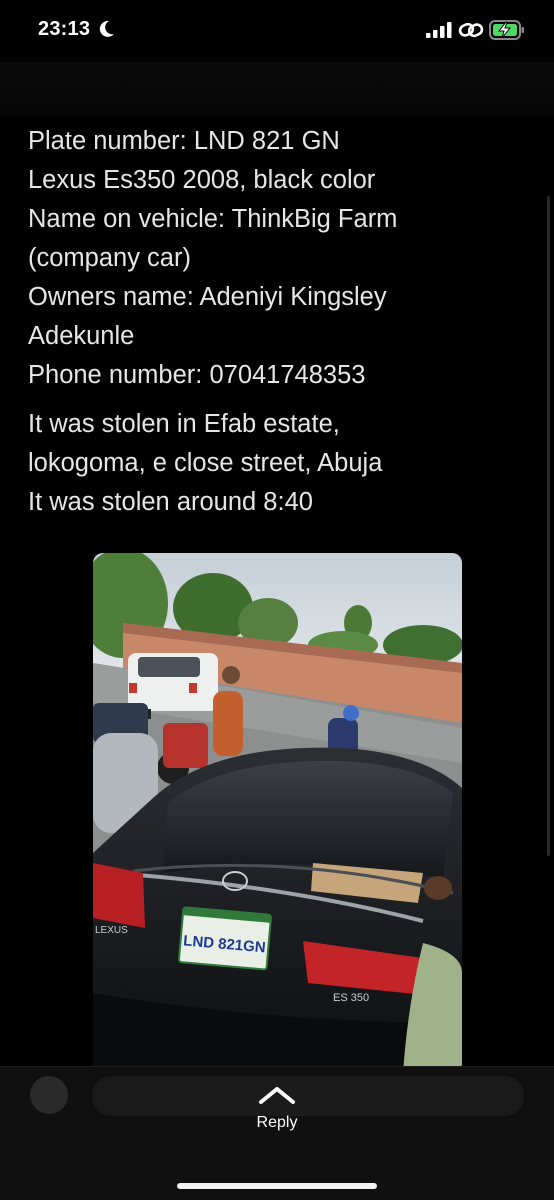  I want to click on message-line: Plate number: LND 821 GN, so click(184, 141).